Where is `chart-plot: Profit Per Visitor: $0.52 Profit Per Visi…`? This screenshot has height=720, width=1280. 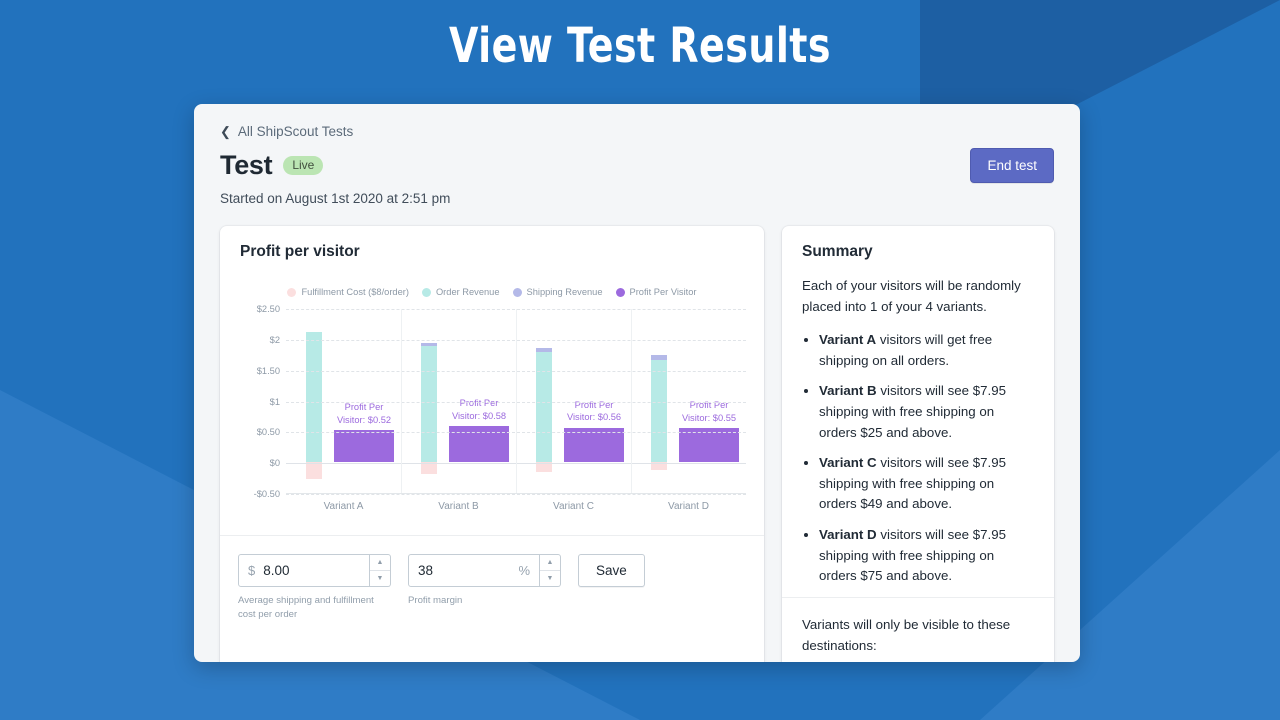 chart-plot: Profit Per Visitor: $0.52 Profit Per Visi… is located at coordinates (516, 402).